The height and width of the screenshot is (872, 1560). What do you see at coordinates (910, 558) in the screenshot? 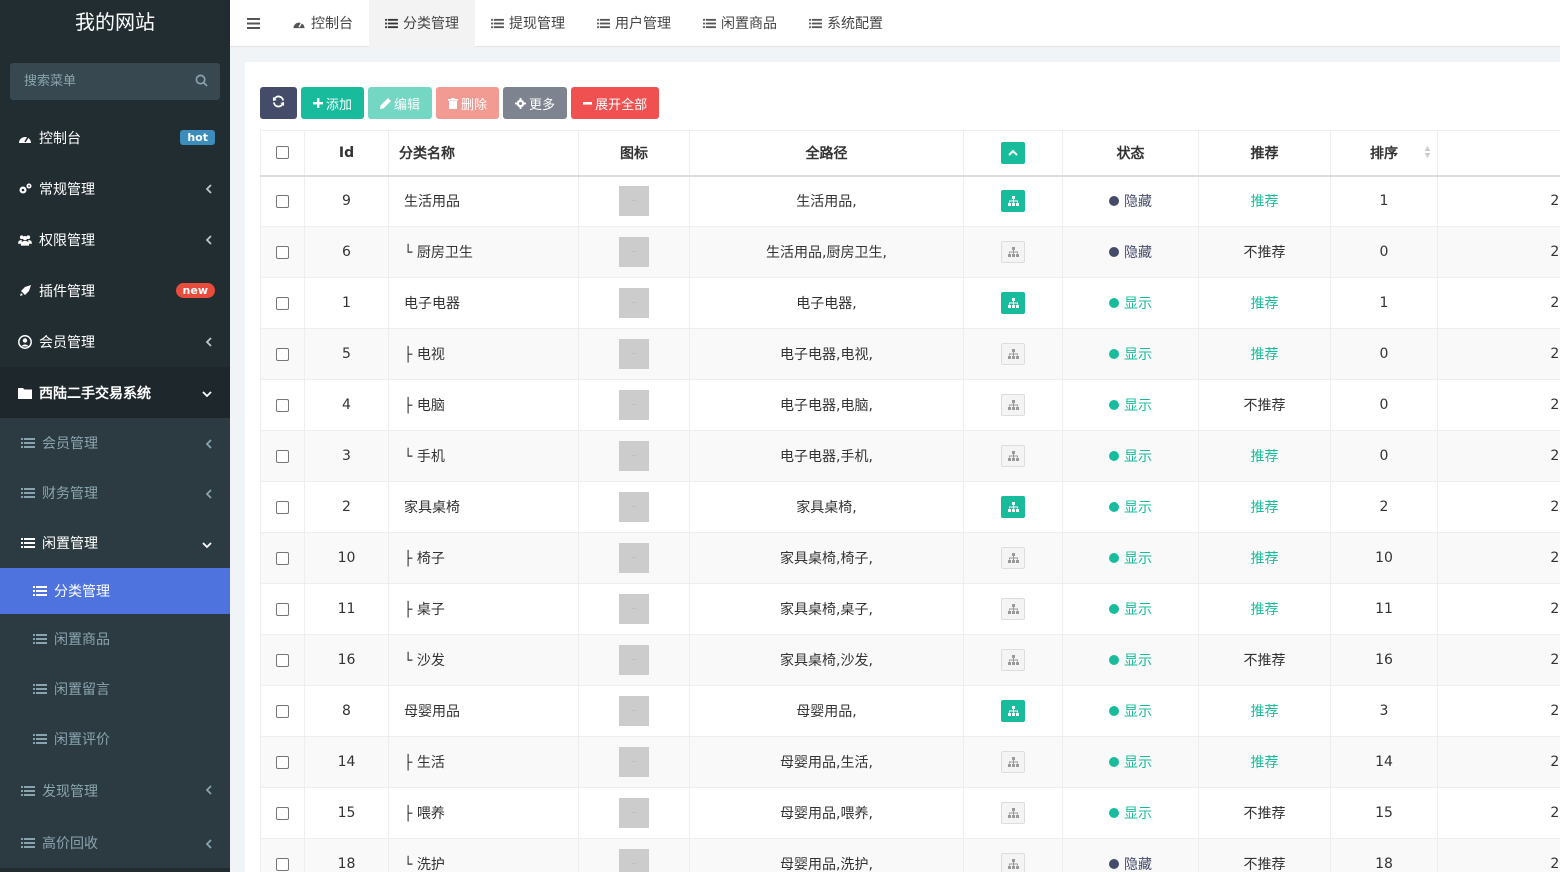
I see `table-row: 10├ 椅子···家具桌椅,椅子,显示推荐102023-1` at bounding box center [910, 558].